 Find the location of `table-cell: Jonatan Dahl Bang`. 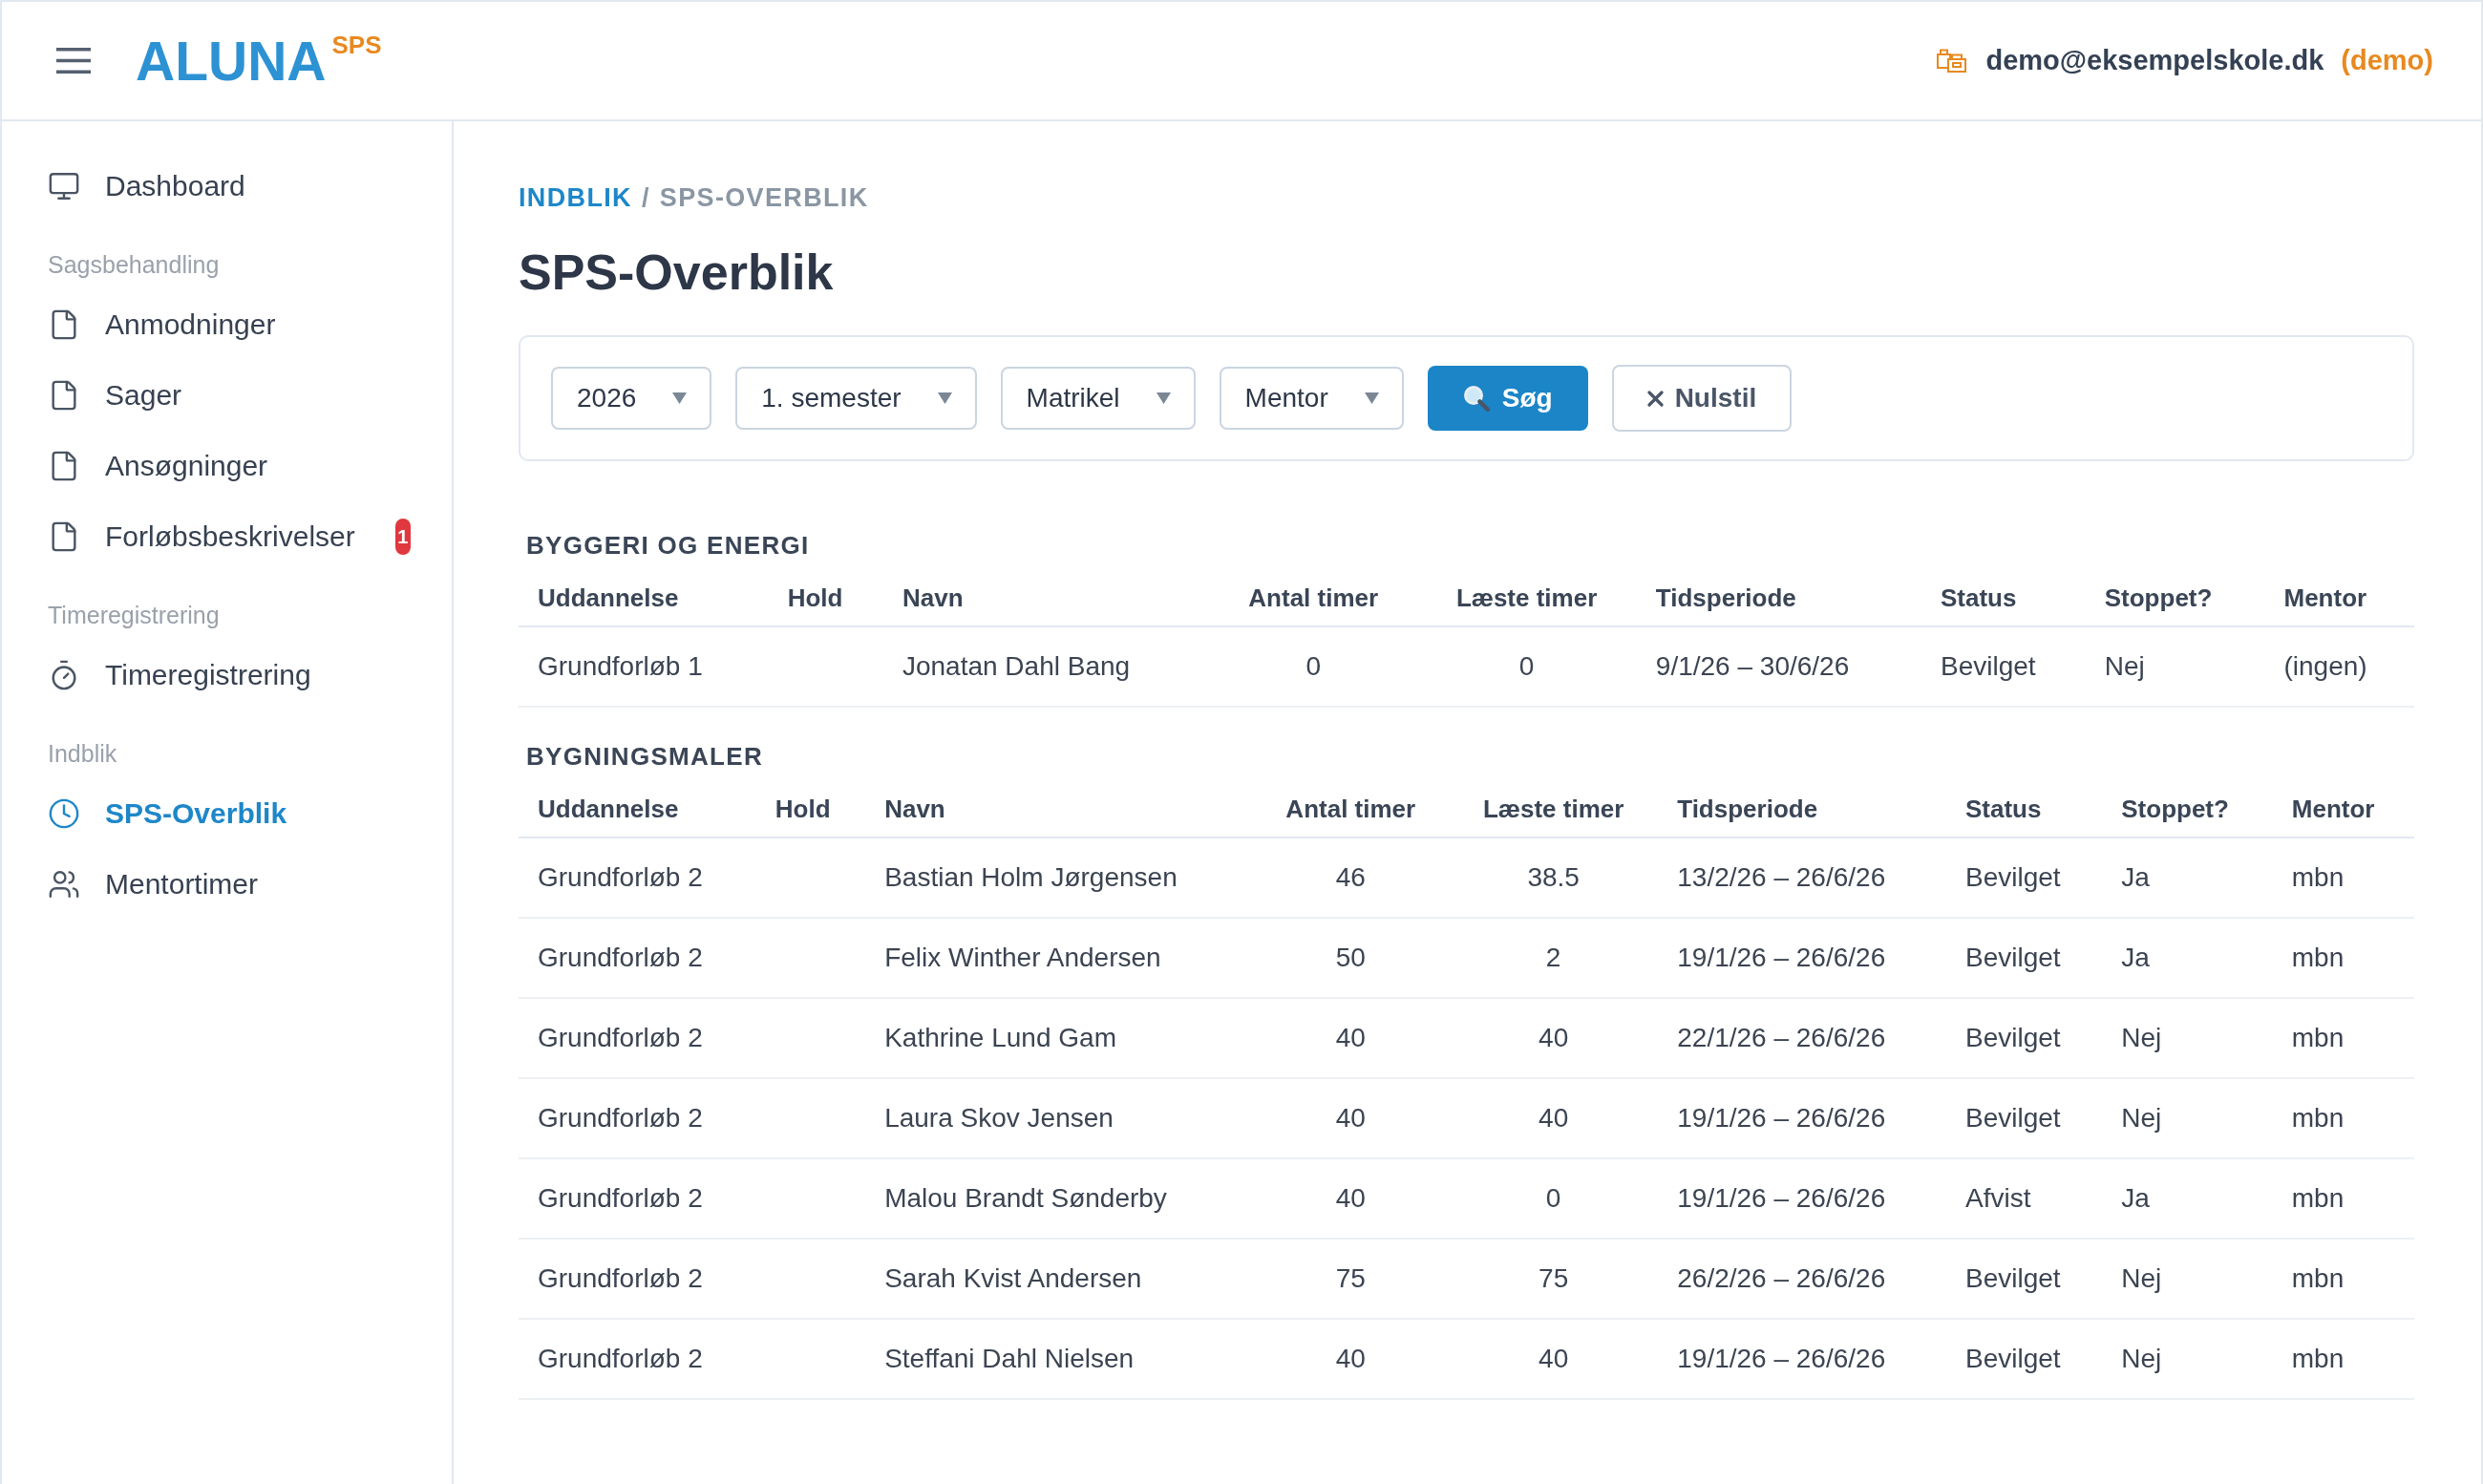

table-cell: Jonatan Dahl Bang is located at coordinates (1046, 667).